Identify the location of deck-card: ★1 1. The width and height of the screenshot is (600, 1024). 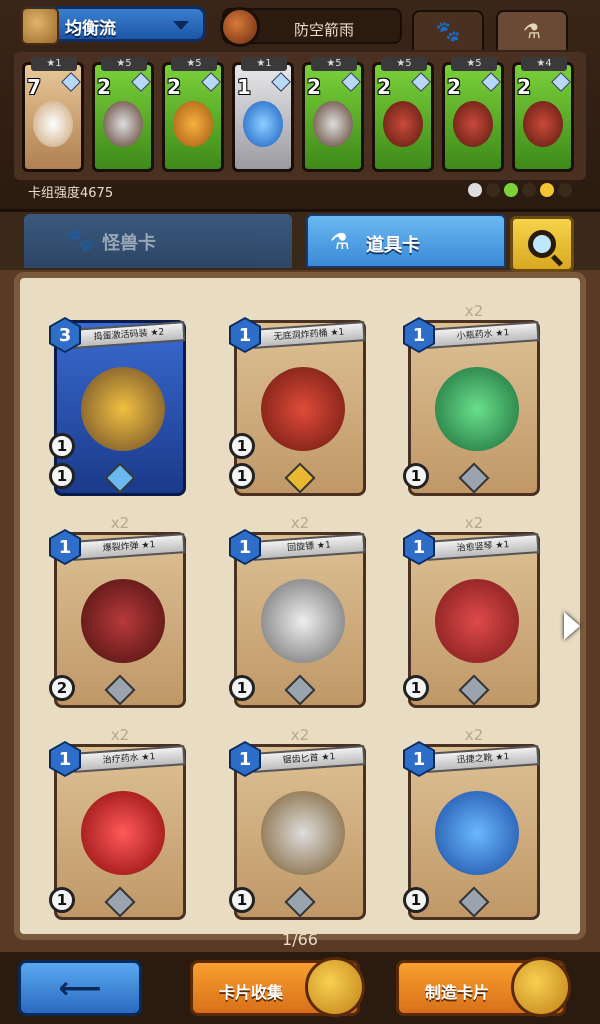
(263, 114).